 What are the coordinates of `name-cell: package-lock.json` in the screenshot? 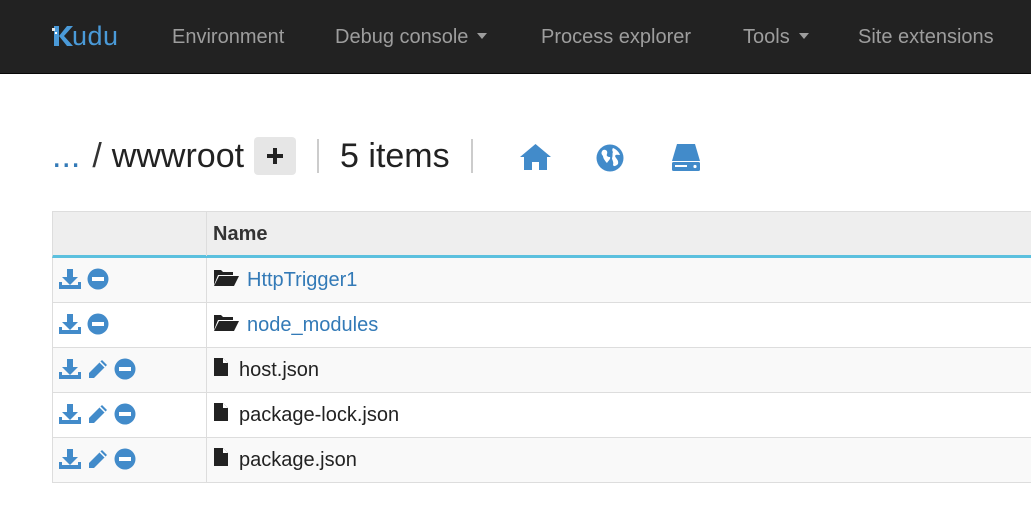 It's located at (306, 415).